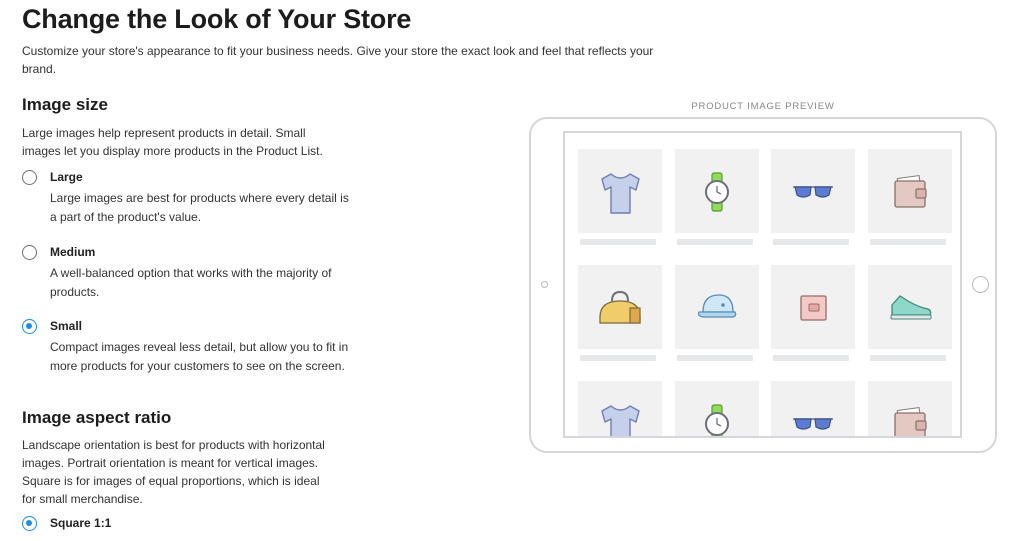  What do you see at coordinates (980, 284) in the screenshot?
I see `tablet-home-button` at bounding box center [980, 284].